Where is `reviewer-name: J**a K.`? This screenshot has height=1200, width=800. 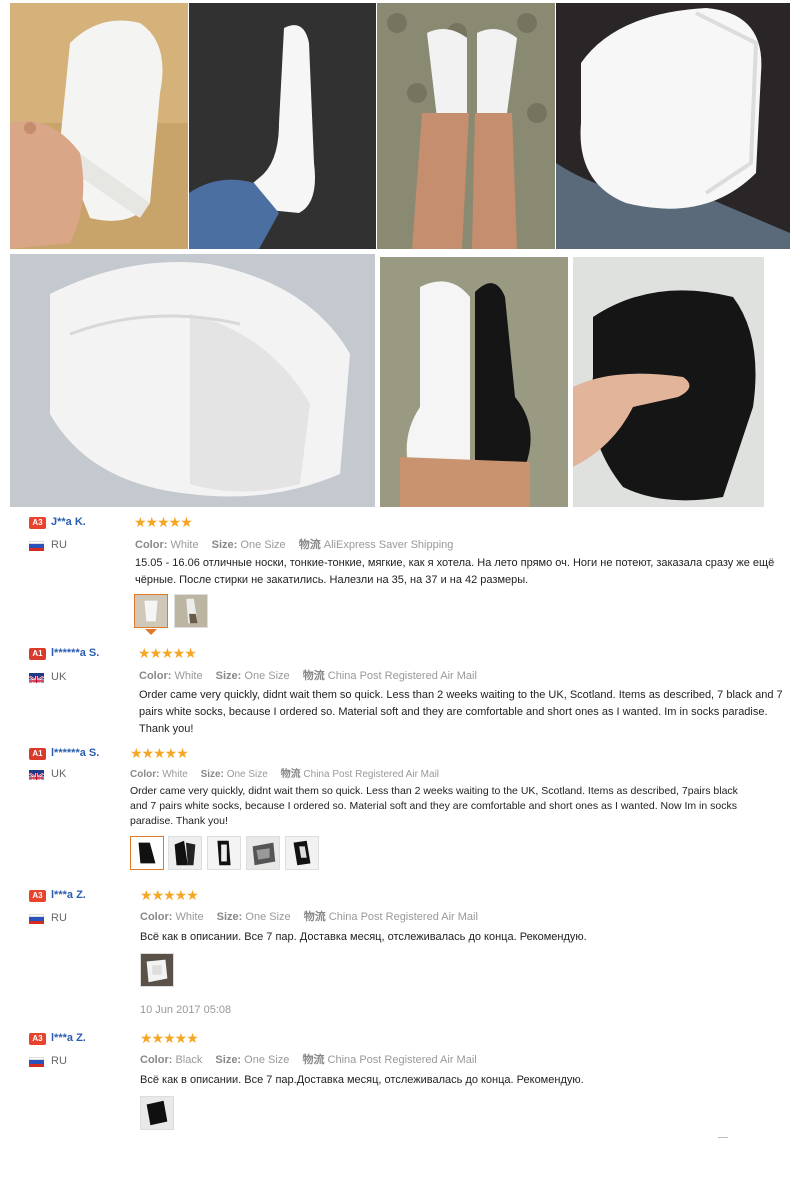
reviewer-name: J**a K. is located at coordinates (68, 522).